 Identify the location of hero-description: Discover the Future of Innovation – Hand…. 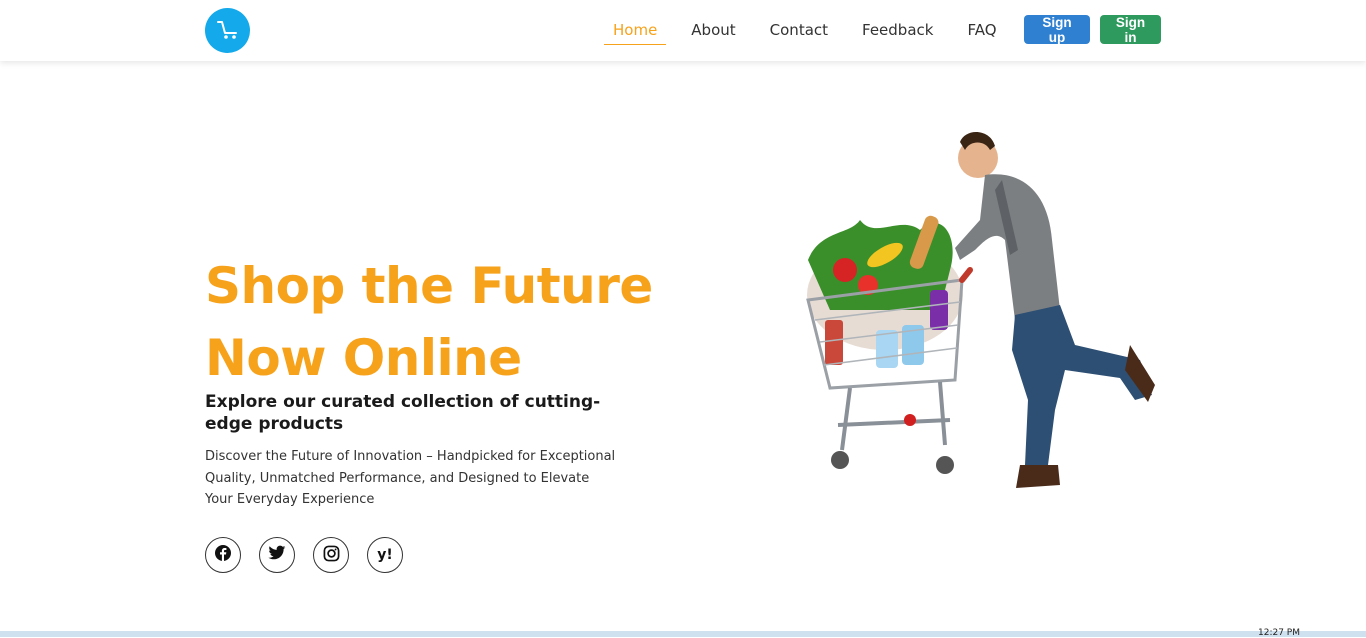
(410, 478).